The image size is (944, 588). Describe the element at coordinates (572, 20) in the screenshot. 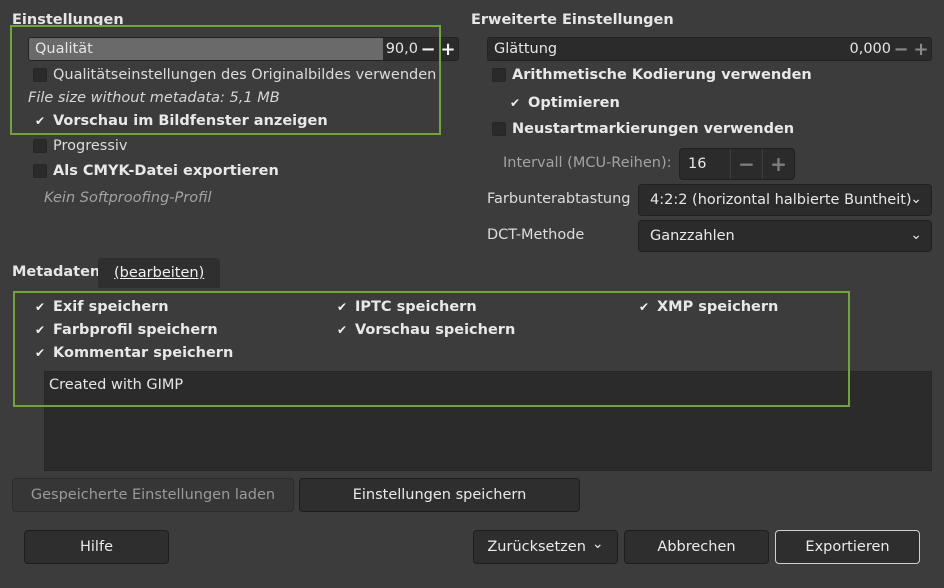

I see `advanced-title: Erweiterte Einstellungen` at that location.